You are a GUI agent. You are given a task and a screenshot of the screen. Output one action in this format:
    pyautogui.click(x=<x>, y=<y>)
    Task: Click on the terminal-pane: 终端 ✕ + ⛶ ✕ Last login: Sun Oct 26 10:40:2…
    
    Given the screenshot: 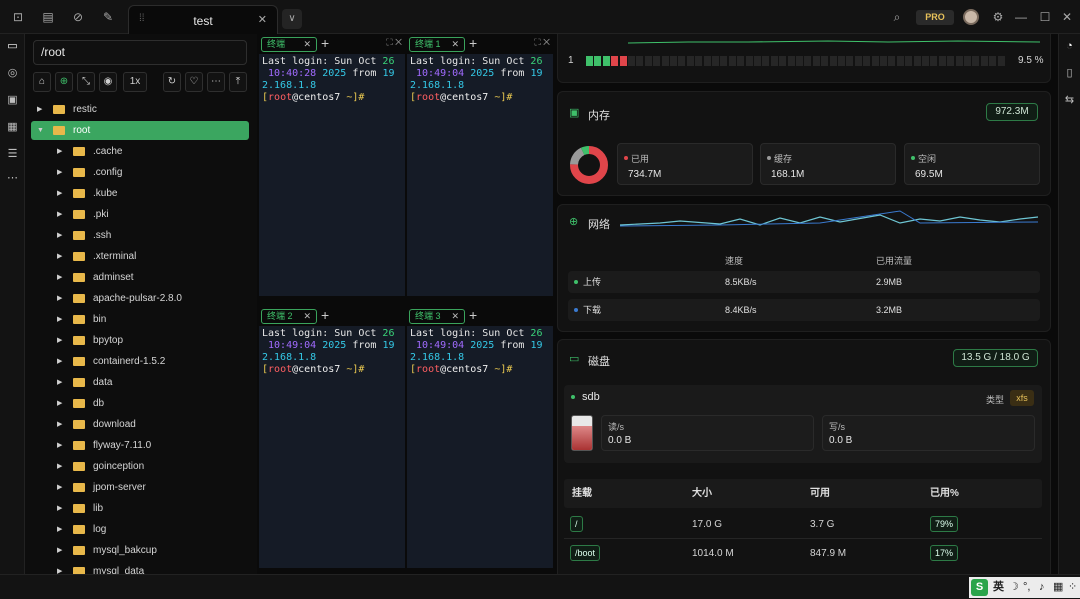 What is the action you would take?
    pyautogui.click(x=332, y=165)
    